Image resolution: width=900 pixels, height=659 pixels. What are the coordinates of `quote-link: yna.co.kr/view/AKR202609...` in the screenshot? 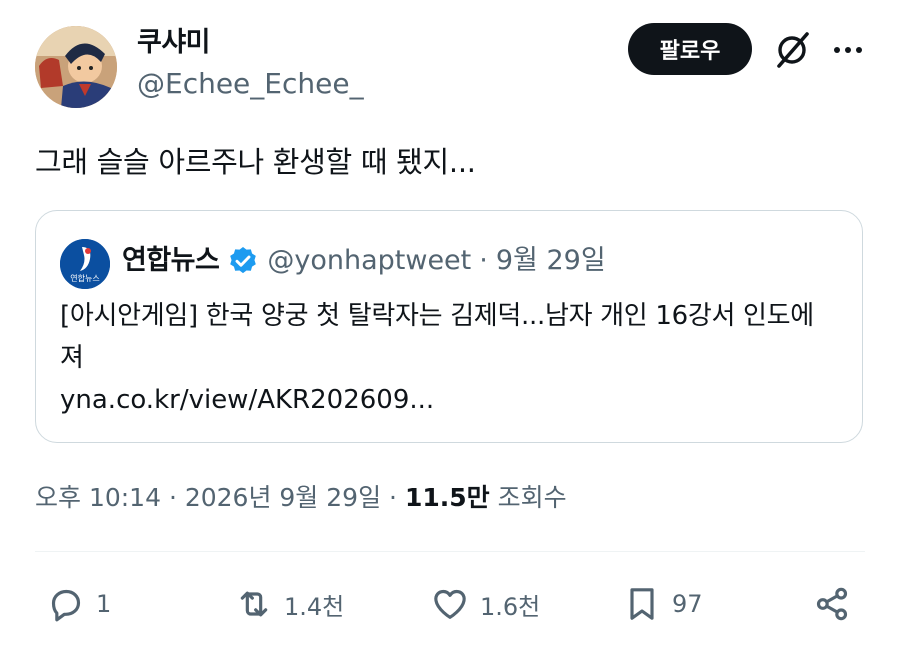 It's located at (247, 400).